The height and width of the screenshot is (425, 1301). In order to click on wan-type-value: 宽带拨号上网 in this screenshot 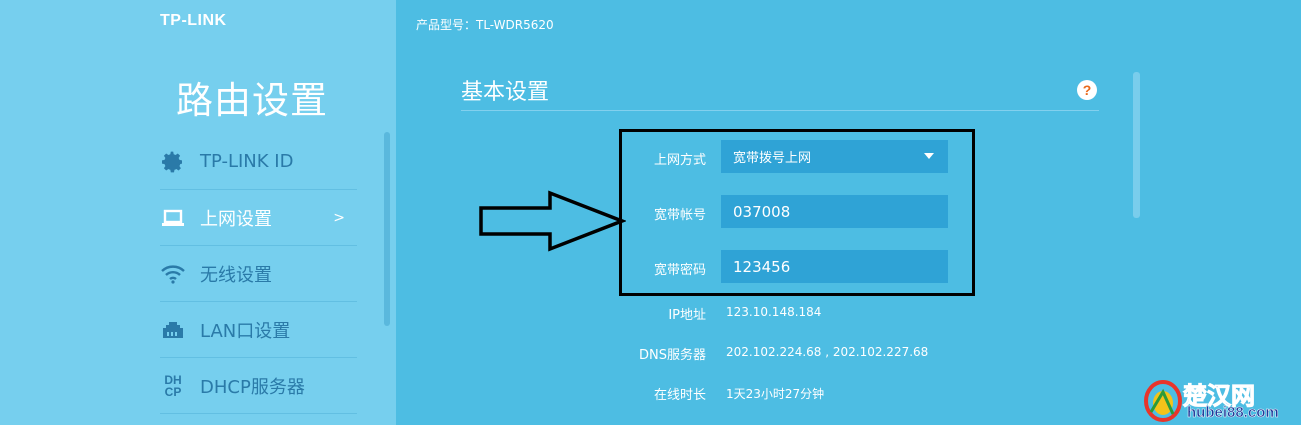, I will do `click(772, 158)`.